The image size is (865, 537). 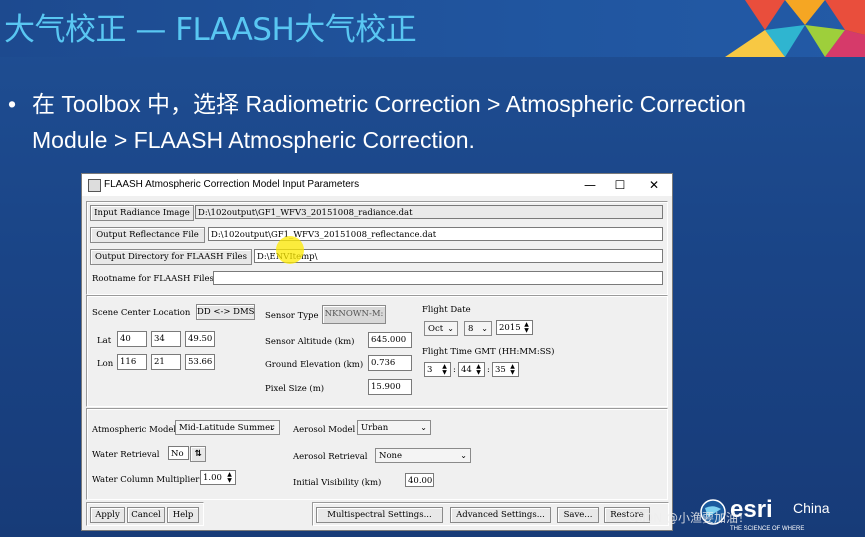 What do you see at coordinates (153, 279) in the screenshot?
I see `rootname-label: Rootname for FLAASH Files` at bounding box center [153, 279].